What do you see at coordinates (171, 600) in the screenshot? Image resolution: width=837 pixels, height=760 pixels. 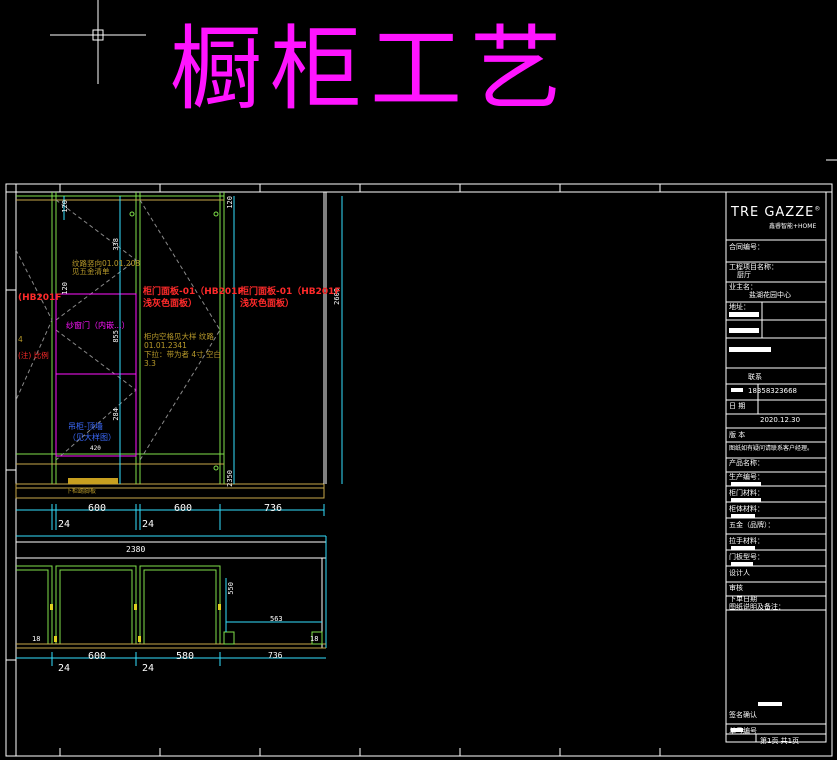 I see `cabinet-plan` at bounding box center [171, 600].